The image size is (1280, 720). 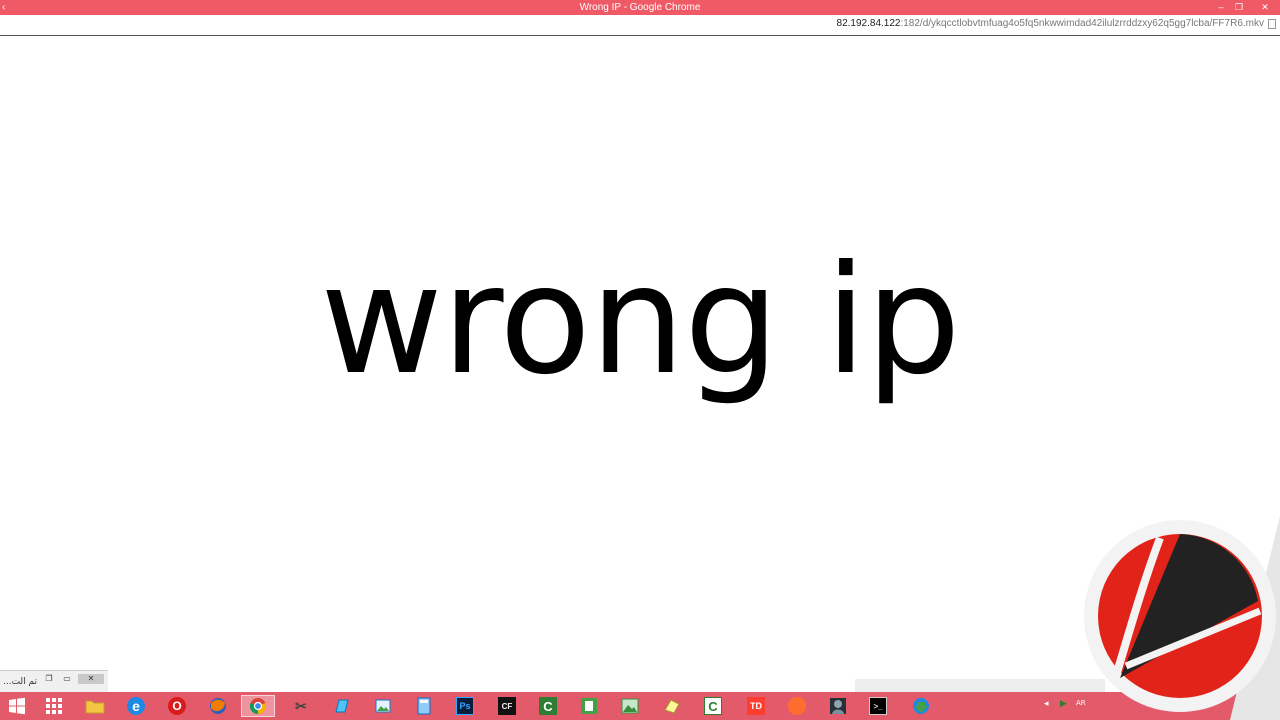 I want to click on opera-icon: O, so click(x=177, y=706).